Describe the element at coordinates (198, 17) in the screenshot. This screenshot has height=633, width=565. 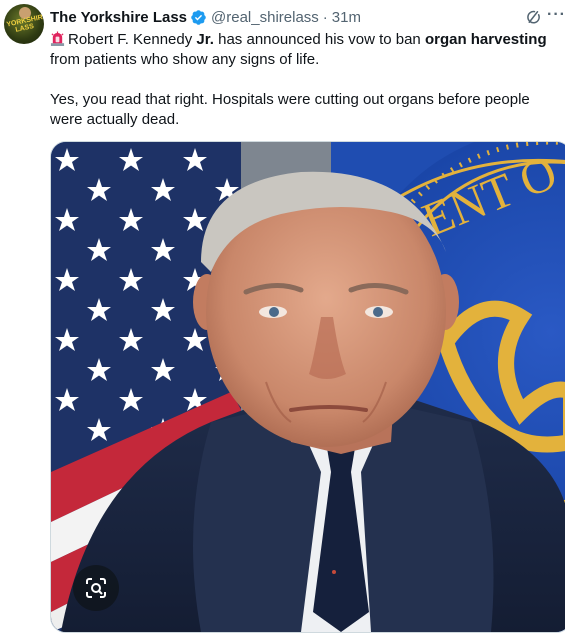
I see `verified-badge-icon` at that location.